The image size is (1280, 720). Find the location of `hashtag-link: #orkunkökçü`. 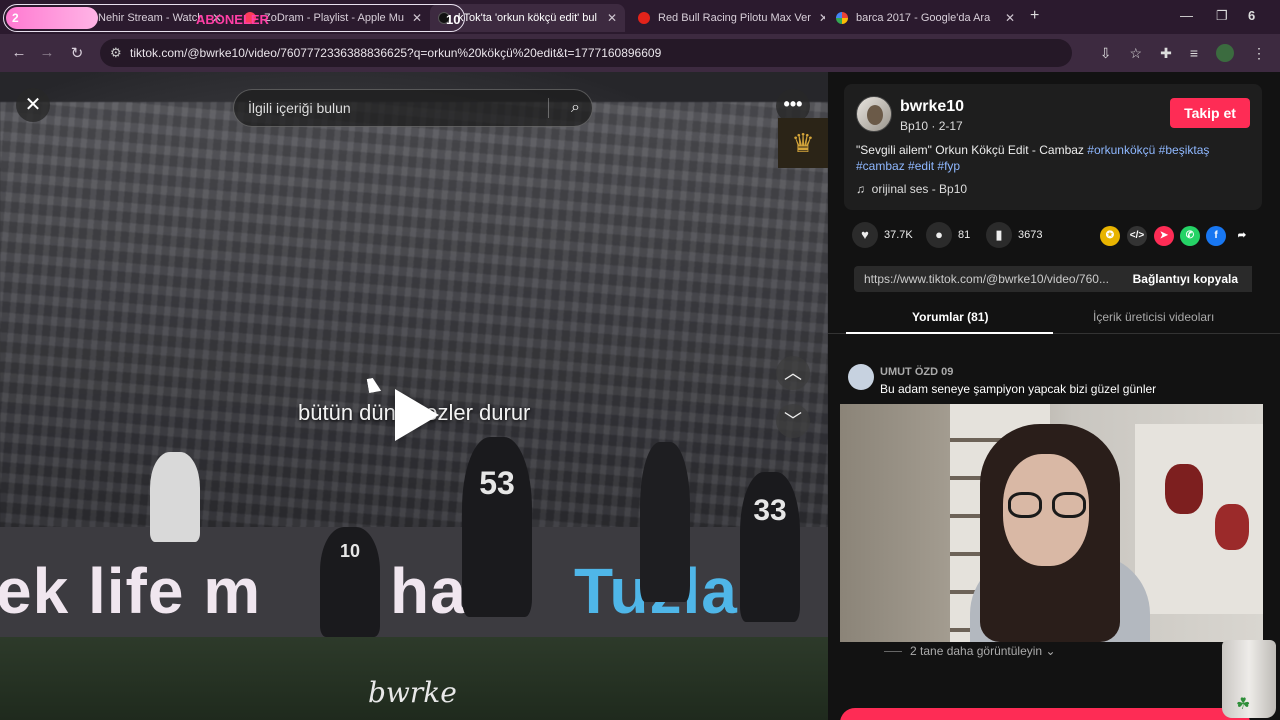

hashtag-link: #orkunkökçü is located at coordinates (1121, 150).